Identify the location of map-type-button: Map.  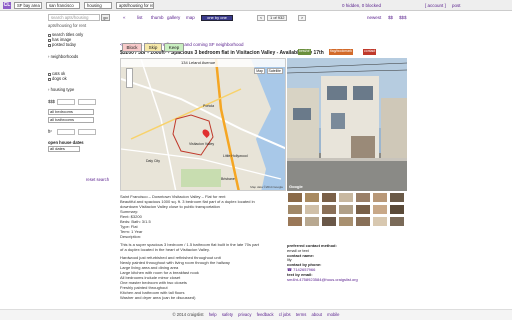
(259, 71).